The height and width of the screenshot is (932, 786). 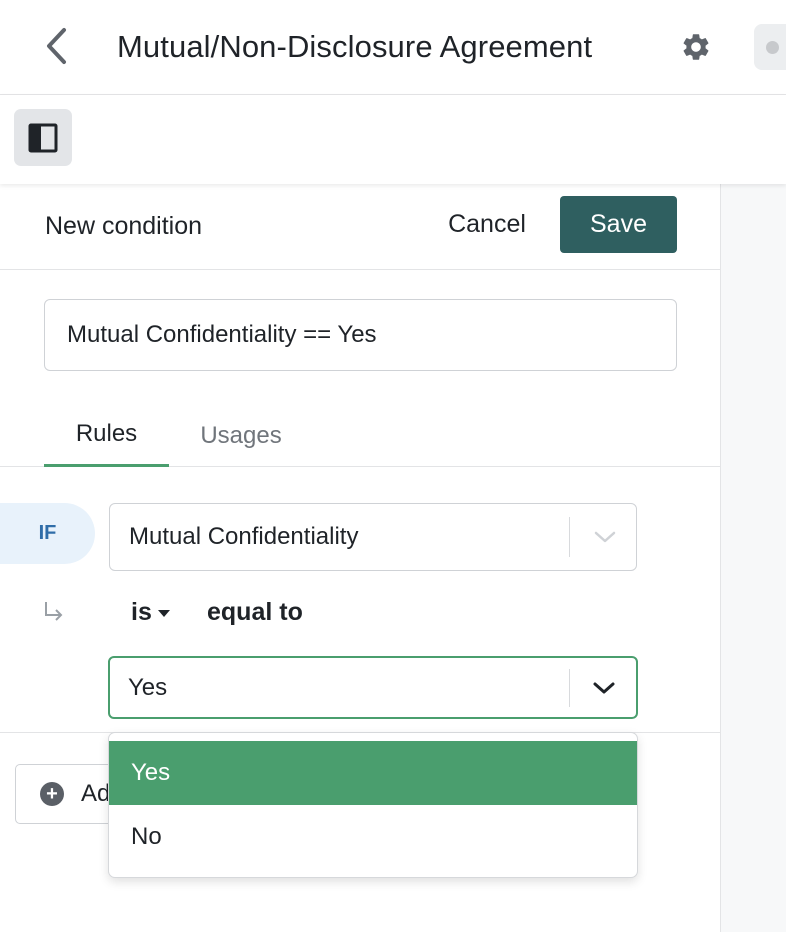 I want to click on value-dropdown-menu: Yes No, so click(x=373, y=805).